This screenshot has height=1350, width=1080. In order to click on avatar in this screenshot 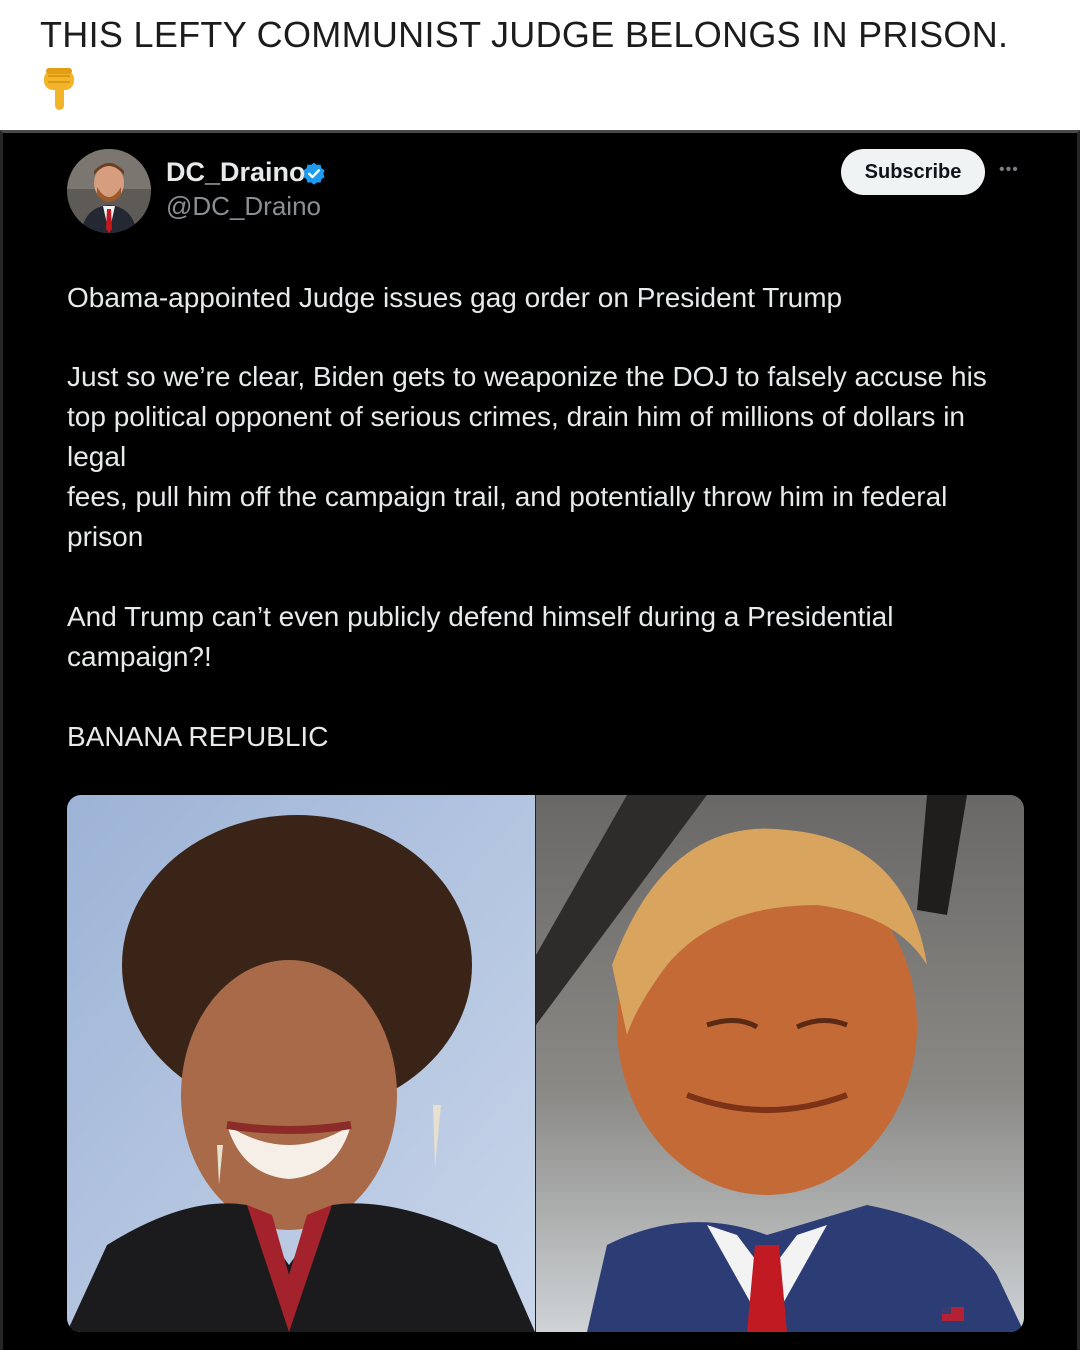, I will do `click(109, 191)`.